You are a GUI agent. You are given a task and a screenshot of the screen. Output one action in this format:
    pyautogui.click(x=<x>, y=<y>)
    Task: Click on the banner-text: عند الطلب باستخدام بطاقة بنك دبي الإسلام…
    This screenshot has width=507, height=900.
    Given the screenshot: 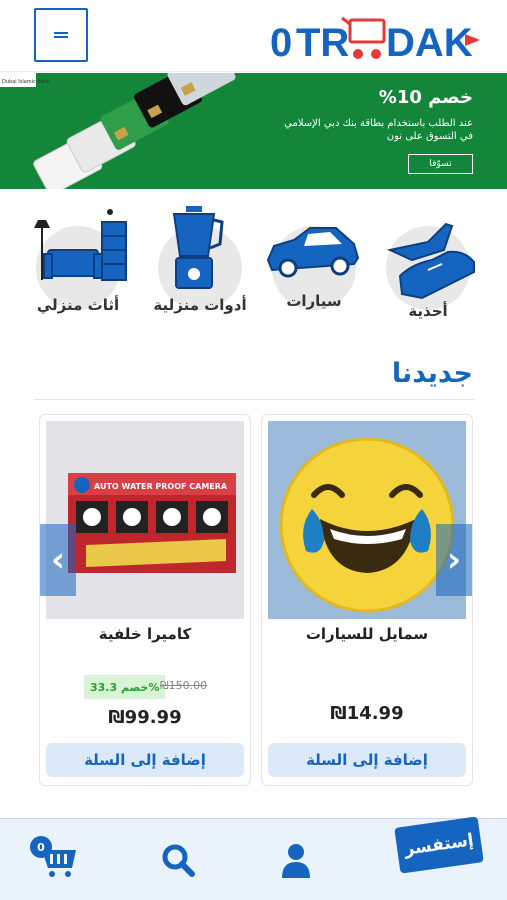 What is the action you would take?
    pyautogui.click(x=378, y=130)
    